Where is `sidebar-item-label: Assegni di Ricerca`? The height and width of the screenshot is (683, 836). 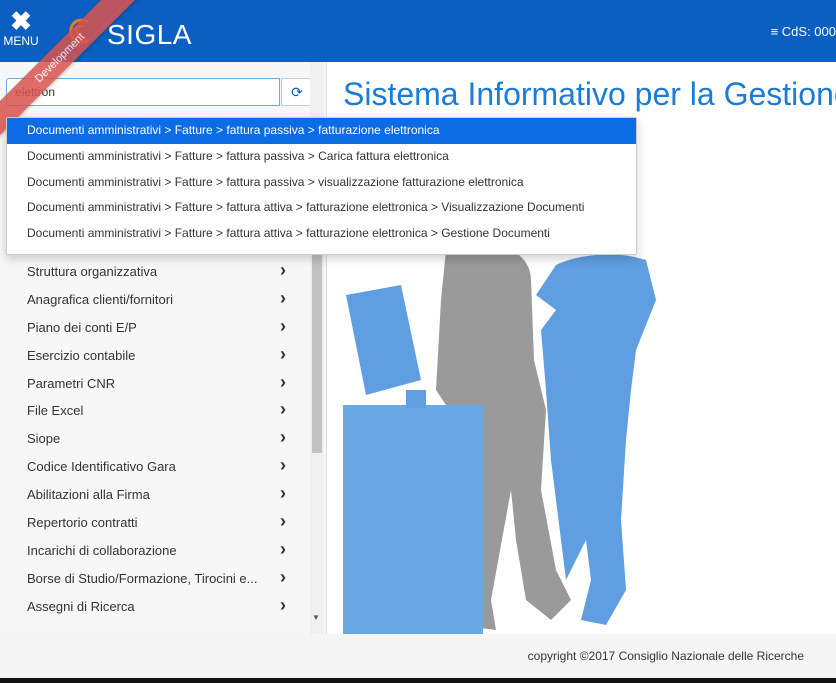 sidebar-item-label: Assegni di Ricerca is located at coordinates (81, 606).